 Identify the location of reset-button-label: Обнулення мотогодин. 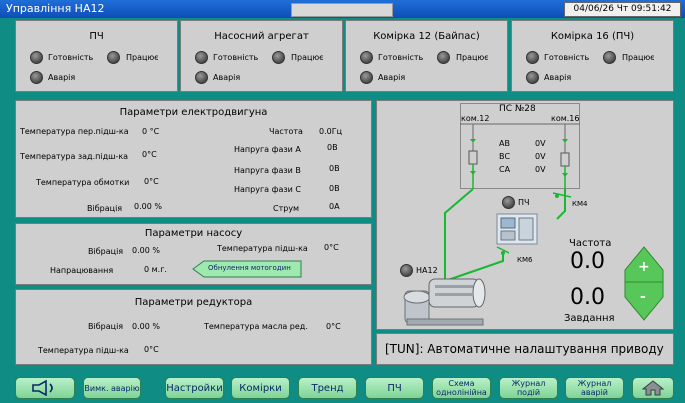
(249, 268).